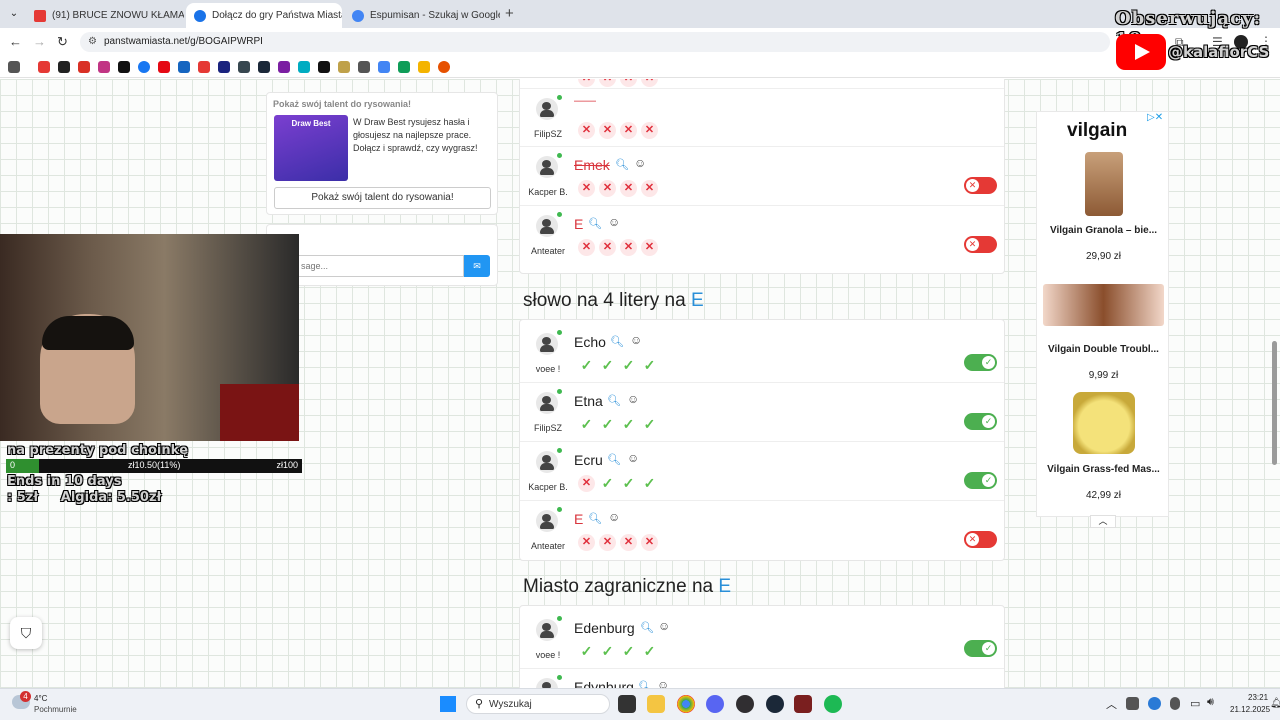  Describe the element at coordinates (618, 651) in the screenshot. I see `vote-marks: ✓ ✓ ✓ ✓` at that location.